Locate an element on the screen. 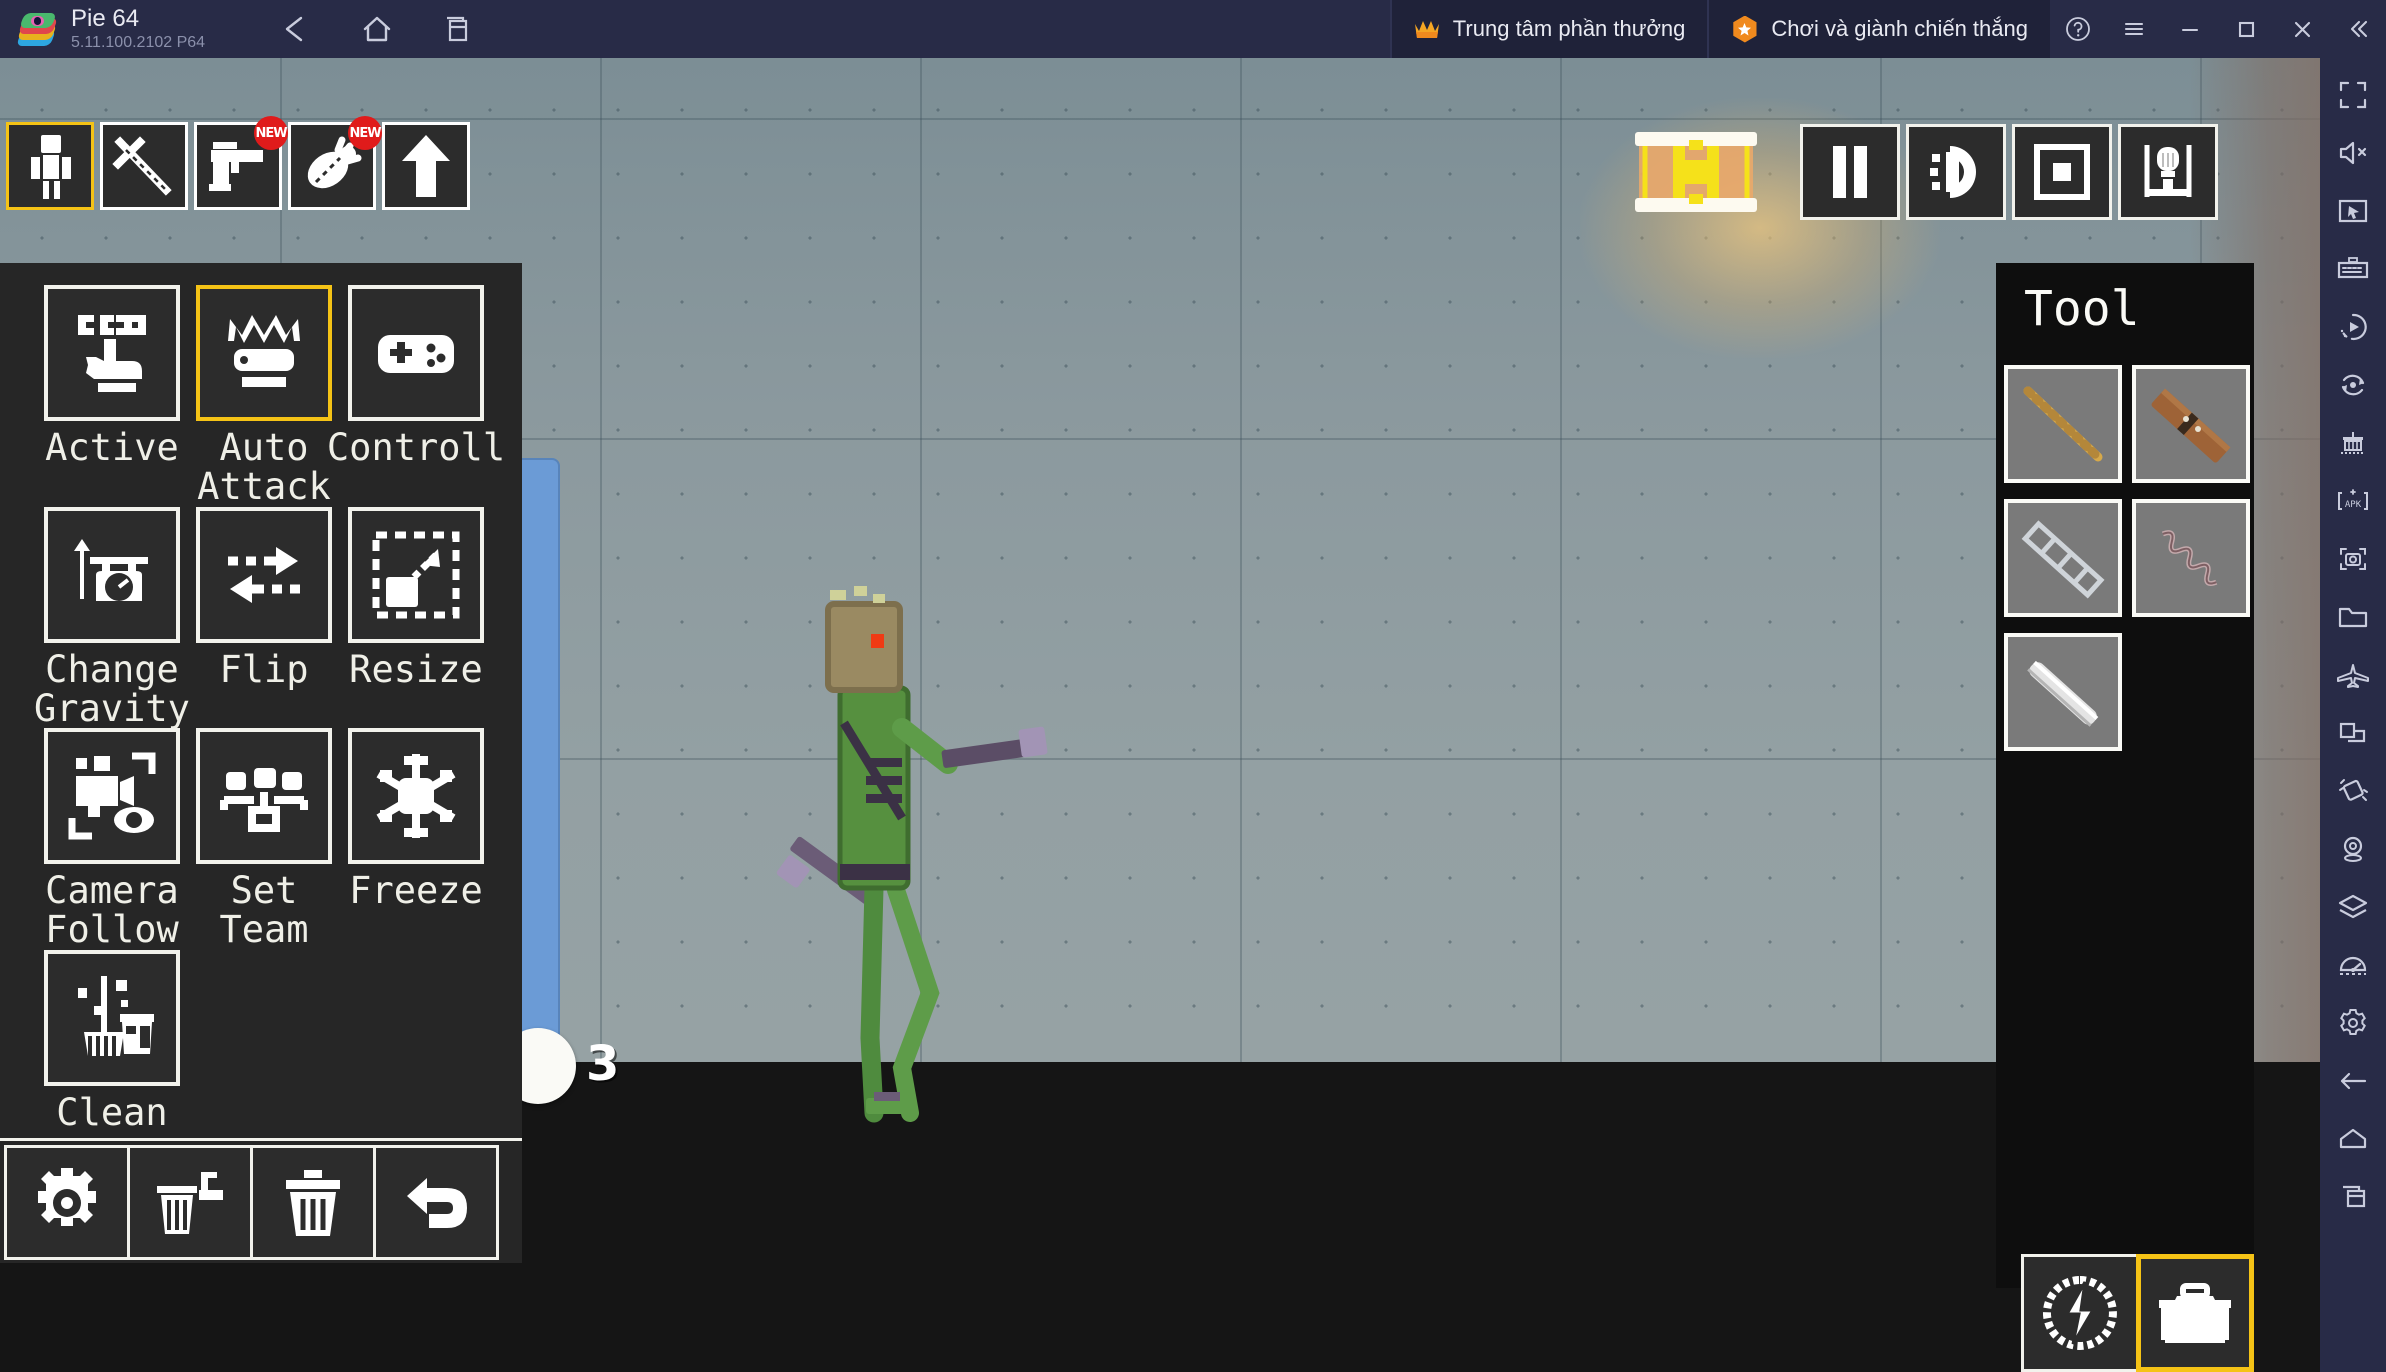 The width and height of the screenshot is (2386, 1372). controll-button: Controll is located at coordinates (416, 396).